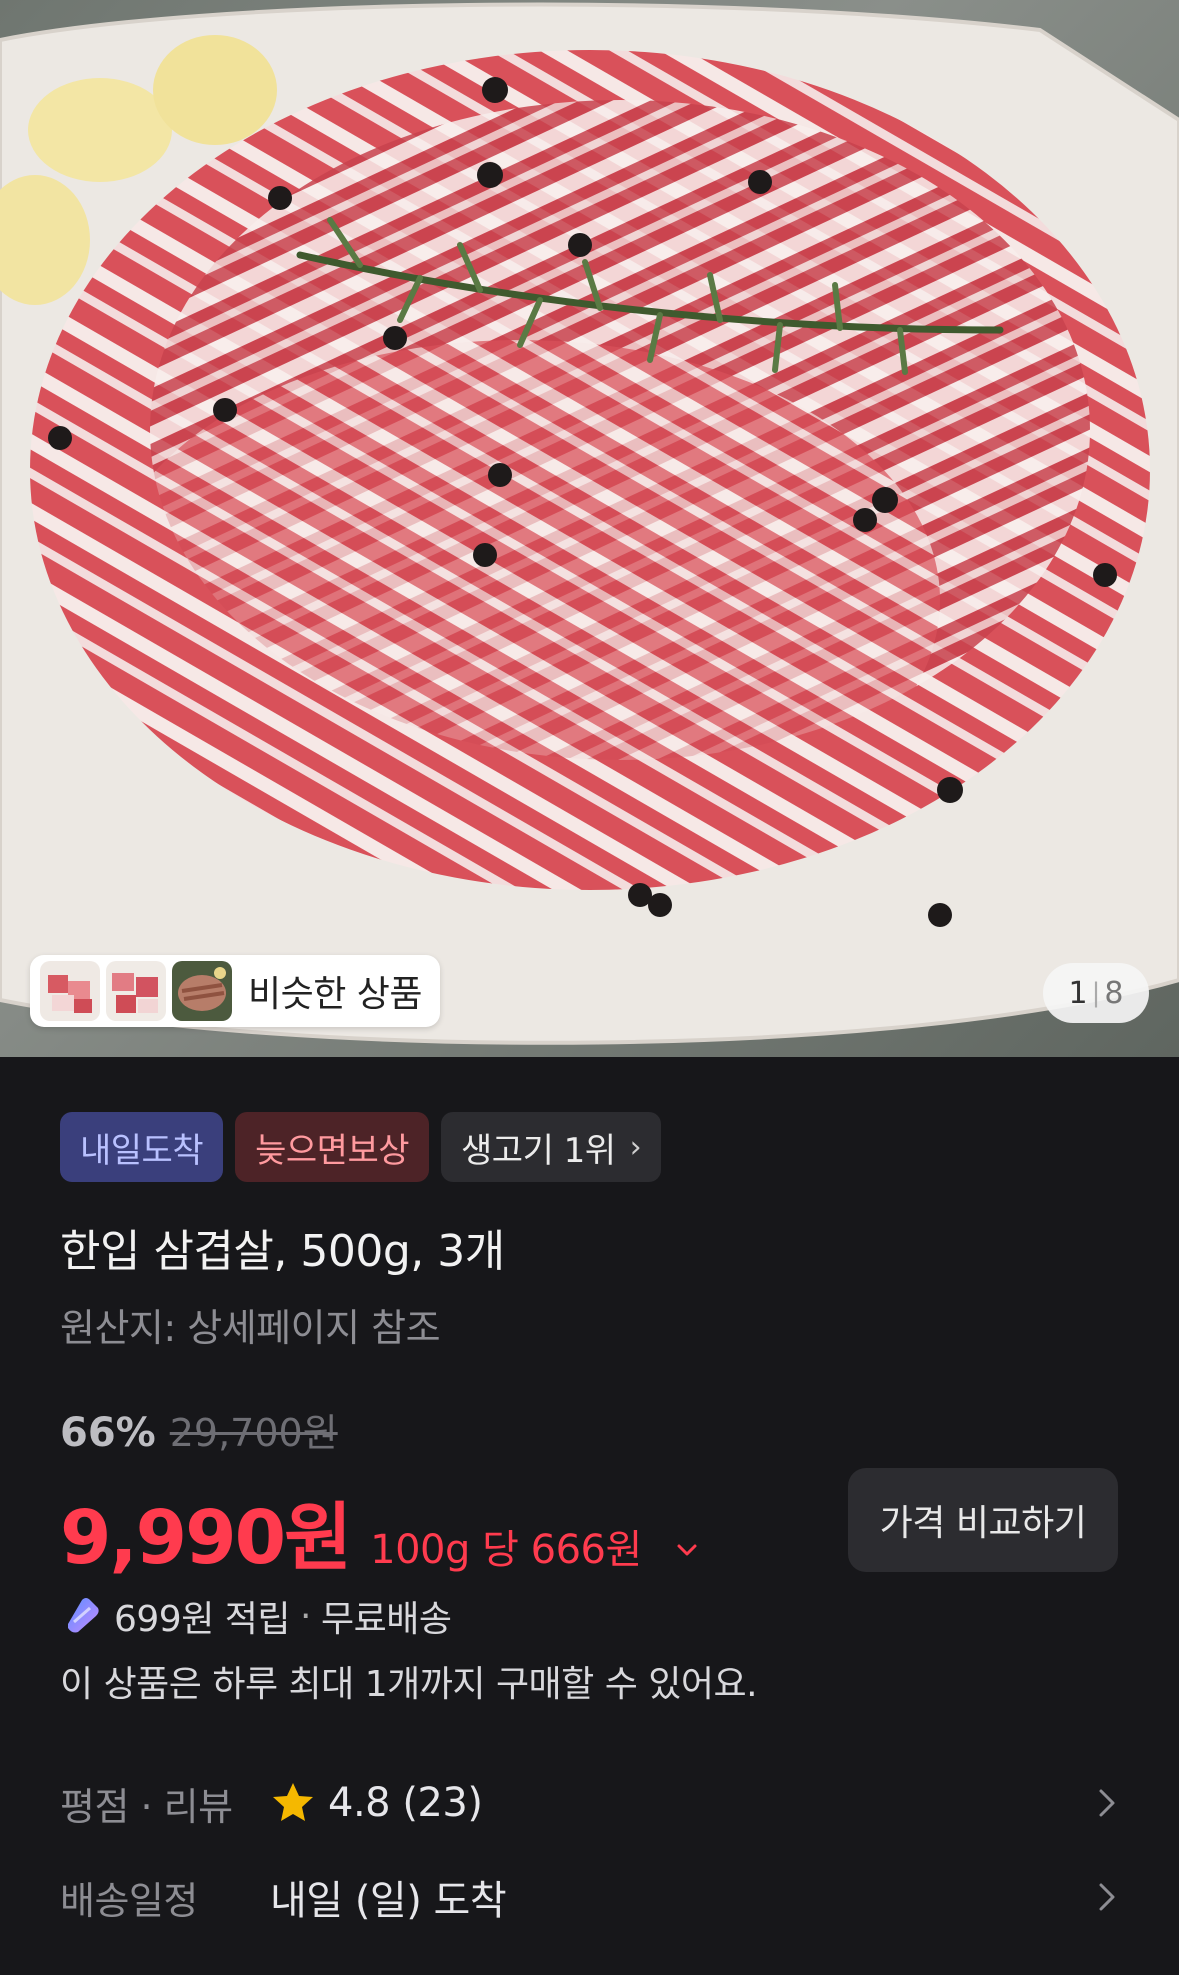 This screenshot has width=1179, height=1975. Describe the element at coordinates (409, 1684) in the screenshot. I see `purchase-limit-notice: 이 상품은 하루 최대 1개까지 구매할 수 있어요.` at that location.